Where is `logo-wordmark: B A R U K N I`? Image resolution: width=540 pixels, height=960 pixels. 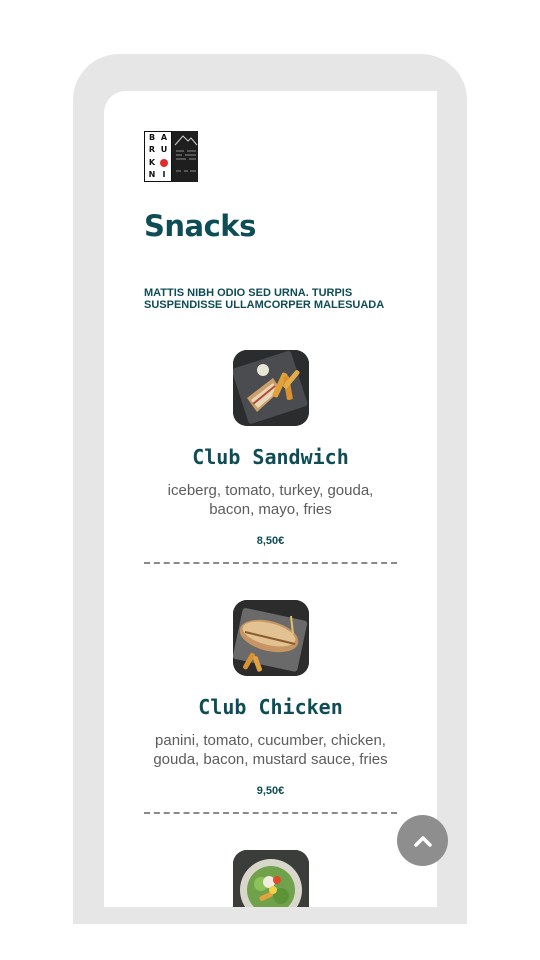
logo-wordmark: B A R U K N I is located at coordinates (158, 156).